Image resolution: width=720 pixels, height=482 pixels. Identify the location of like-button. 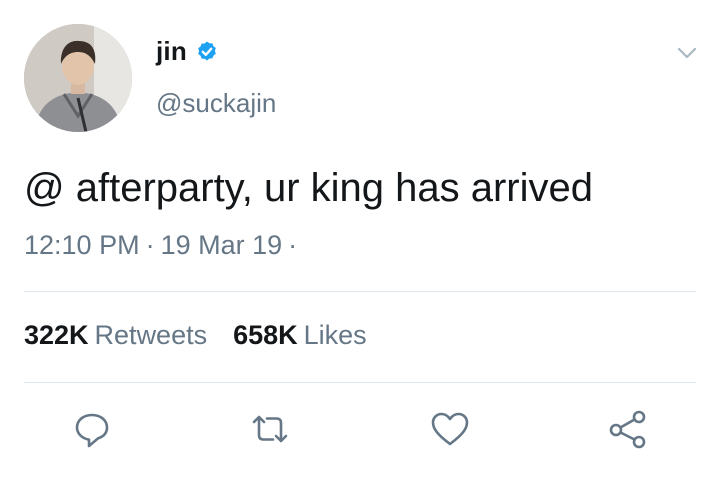
(450, 429).